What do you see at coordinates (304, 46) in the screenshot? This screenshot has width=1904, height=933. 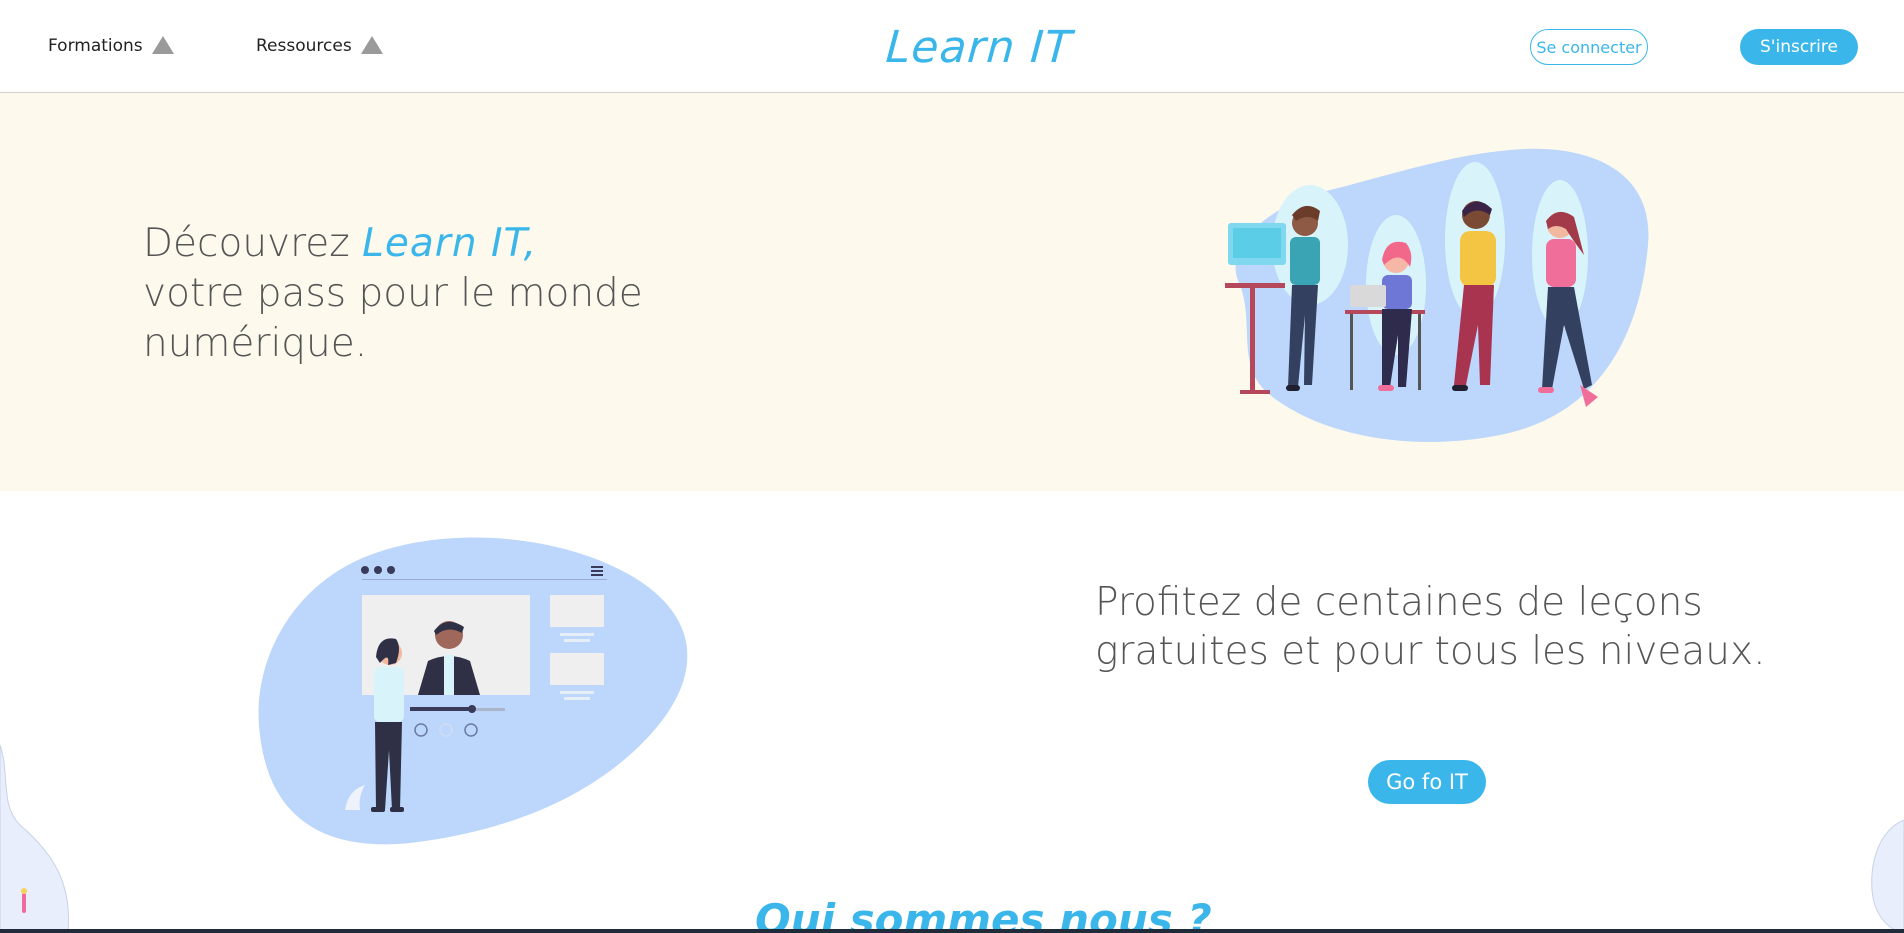 I see `nav-ressources-label: Ressources` at bounding box center [304, 46].